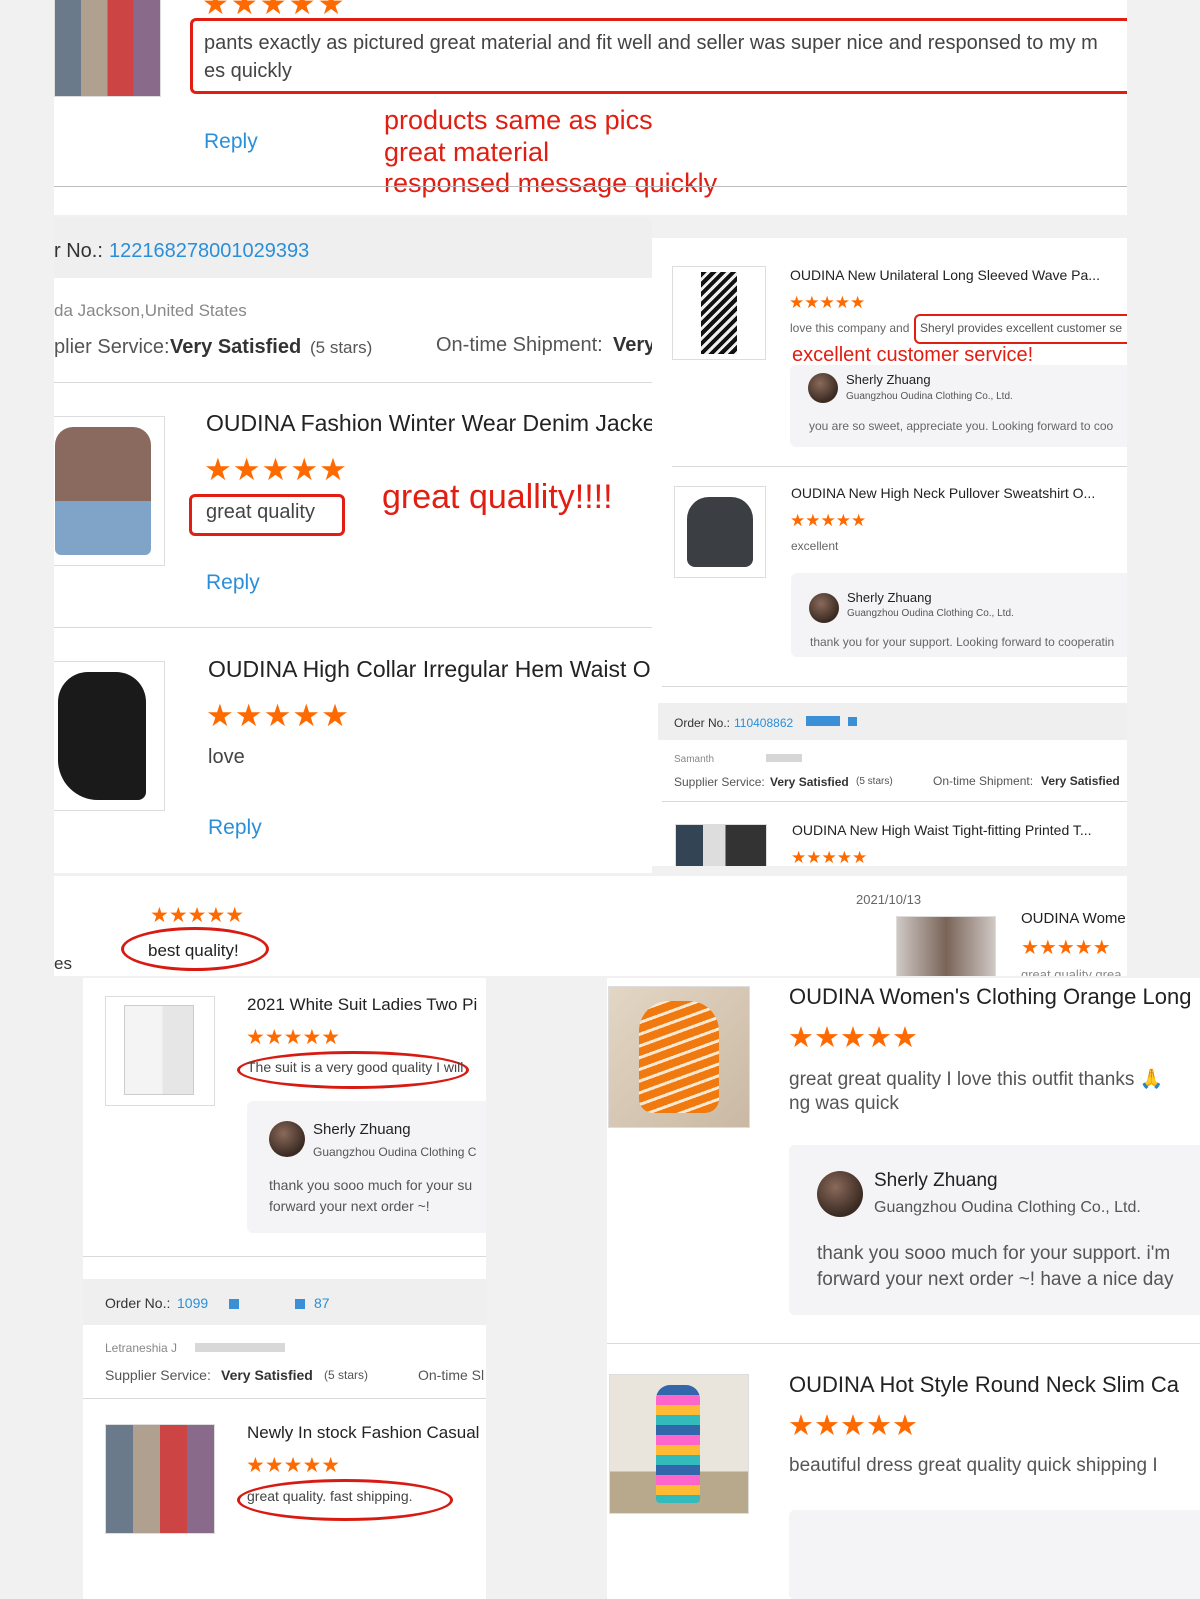  What do you see at coordinates (815, 546) in the screenshot?
I see `product-comment: excellent` at bounding box center [815, 546].